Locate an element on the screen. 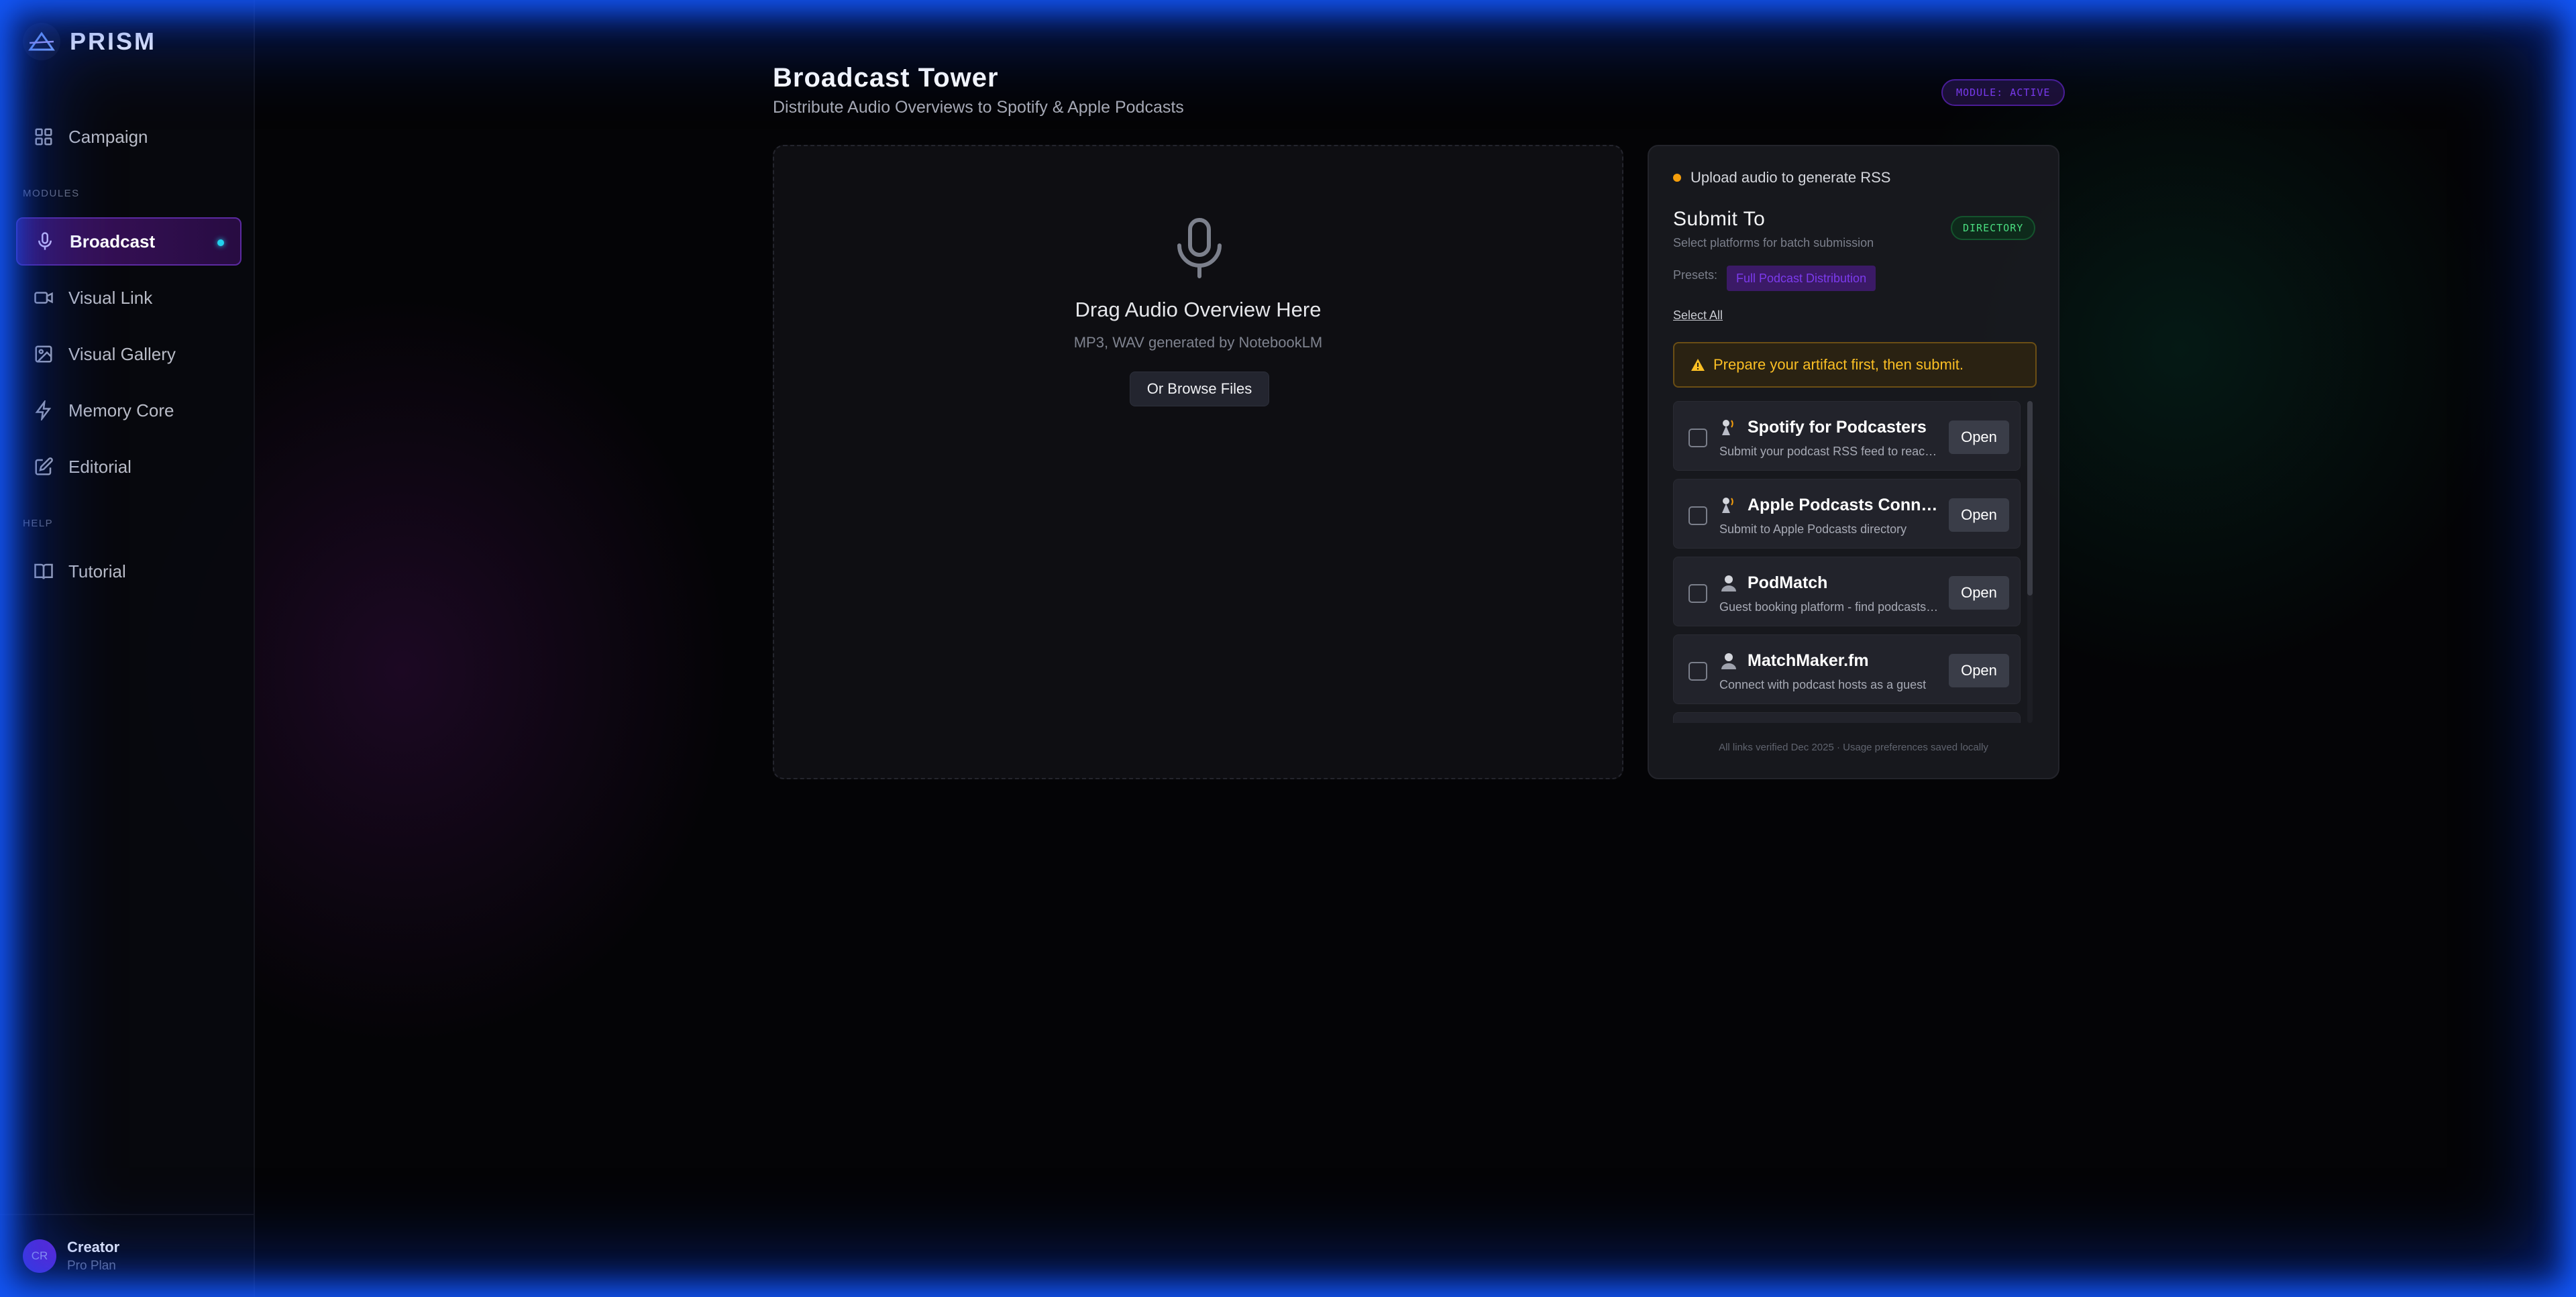  sidebar-item-label: Editorial is located at coordinates (99, 466).